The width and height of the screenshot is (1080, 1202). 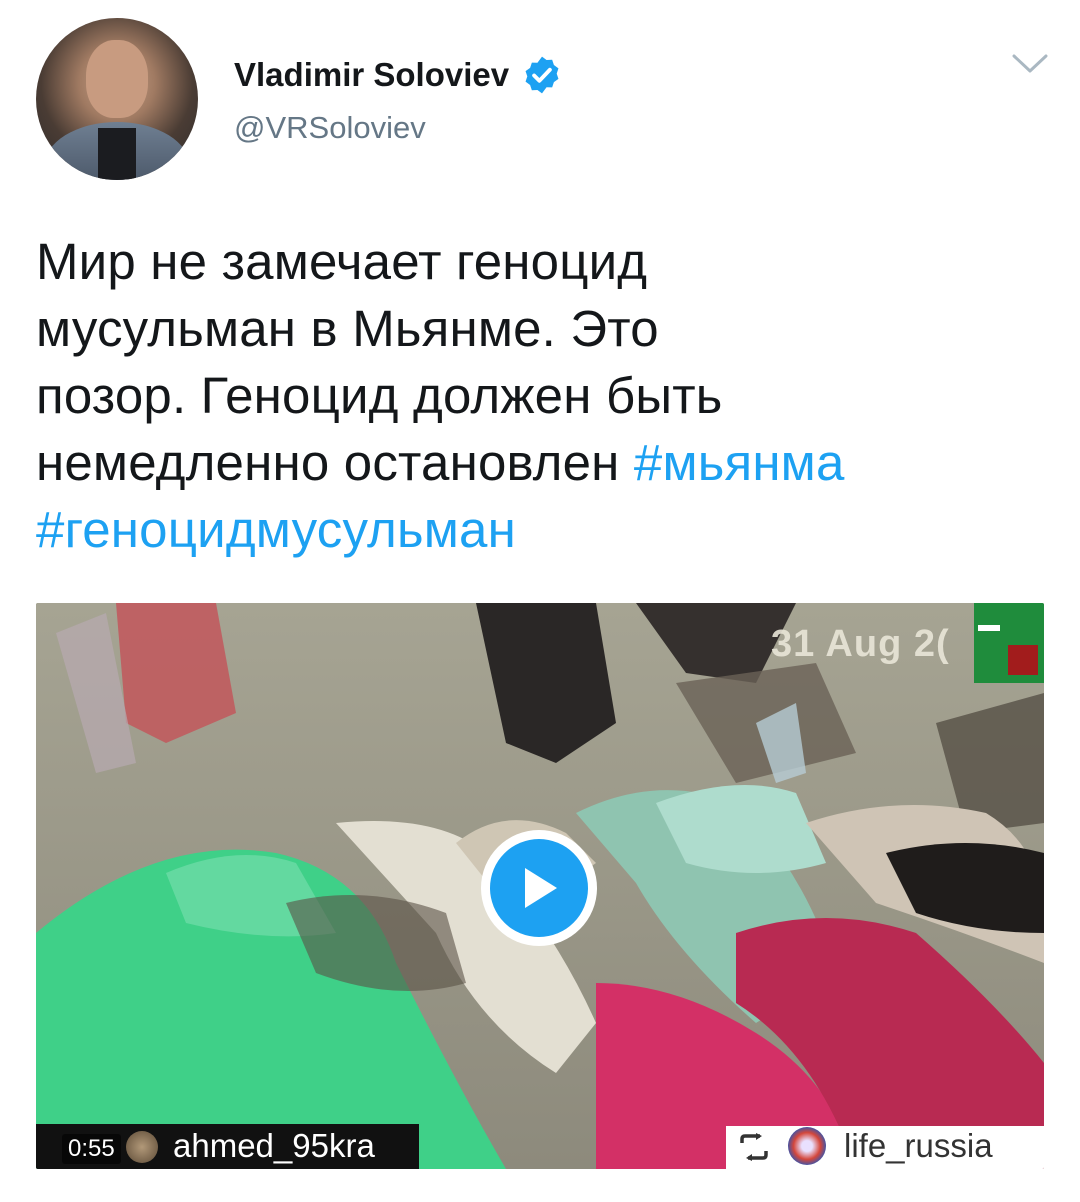 What do you see at coordinates (1023, 660) in the screenshot?
I see `logo-red-square` at bounding box center [1023, 660].